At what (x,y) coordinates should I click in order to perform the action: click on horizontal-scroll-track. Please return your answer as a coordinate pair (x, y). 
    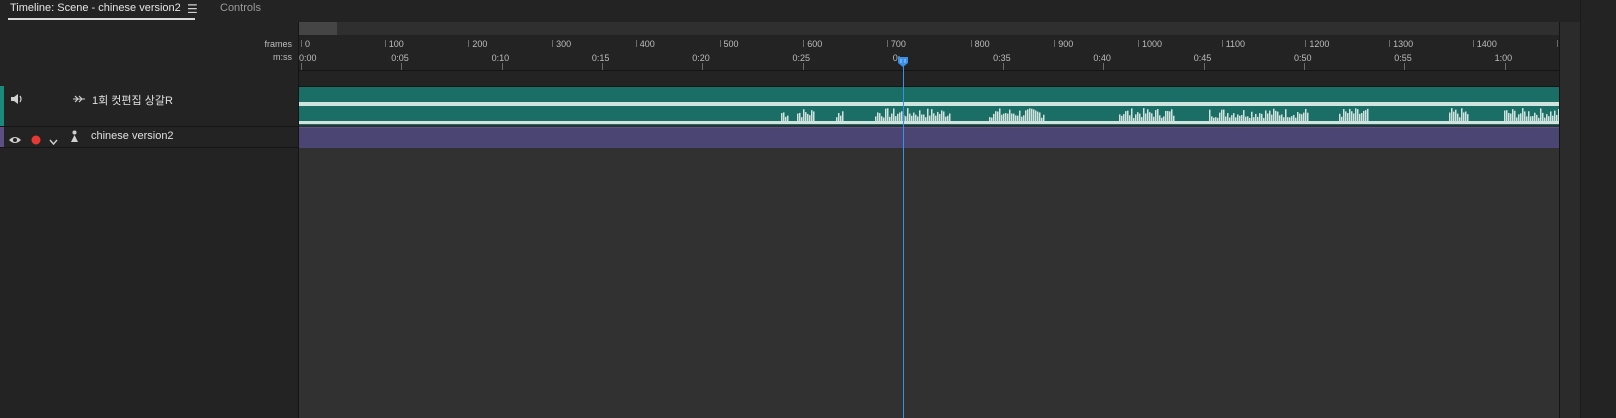
    Looking at the image, I should click on (929, 28).